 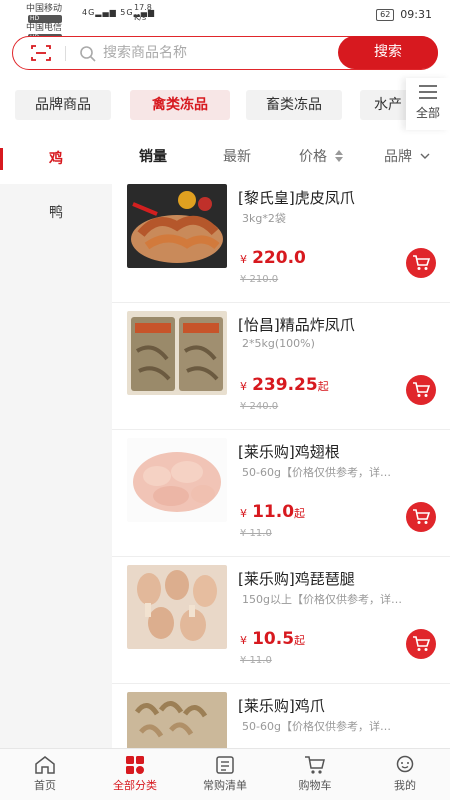 I want to click on signal-5g: 5G, so click(x=127, y=12).